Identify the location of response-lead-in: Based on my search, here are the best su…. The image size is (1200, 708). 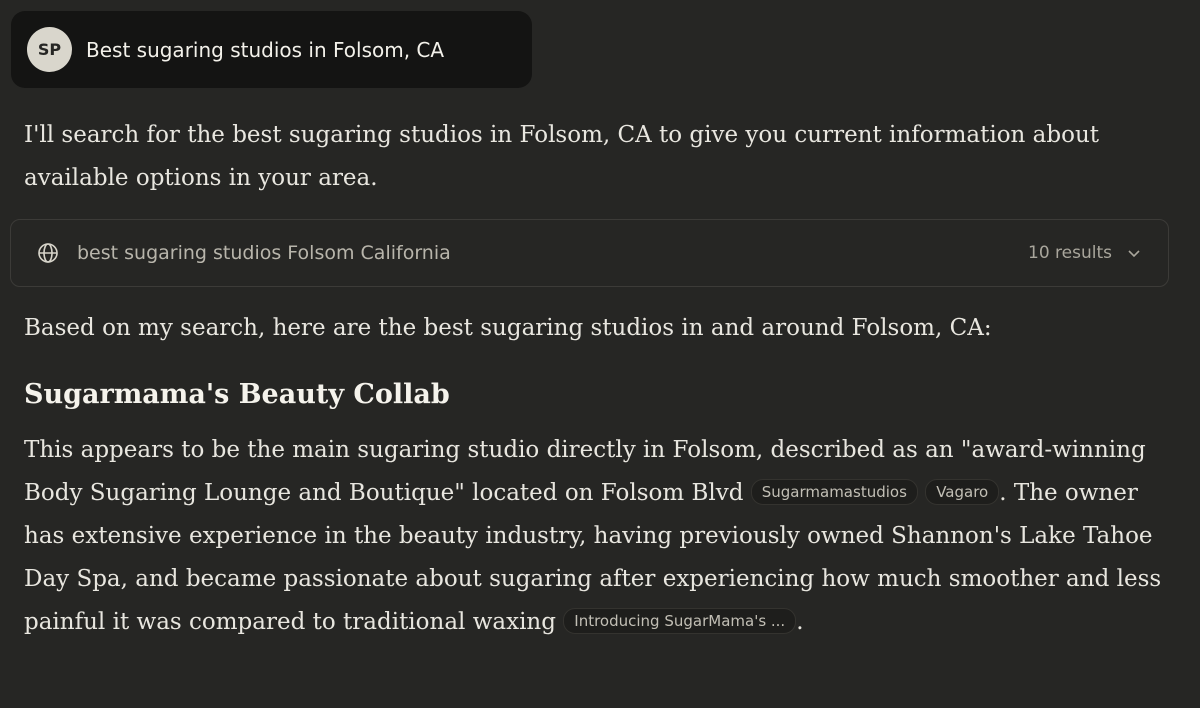
(508, 328).